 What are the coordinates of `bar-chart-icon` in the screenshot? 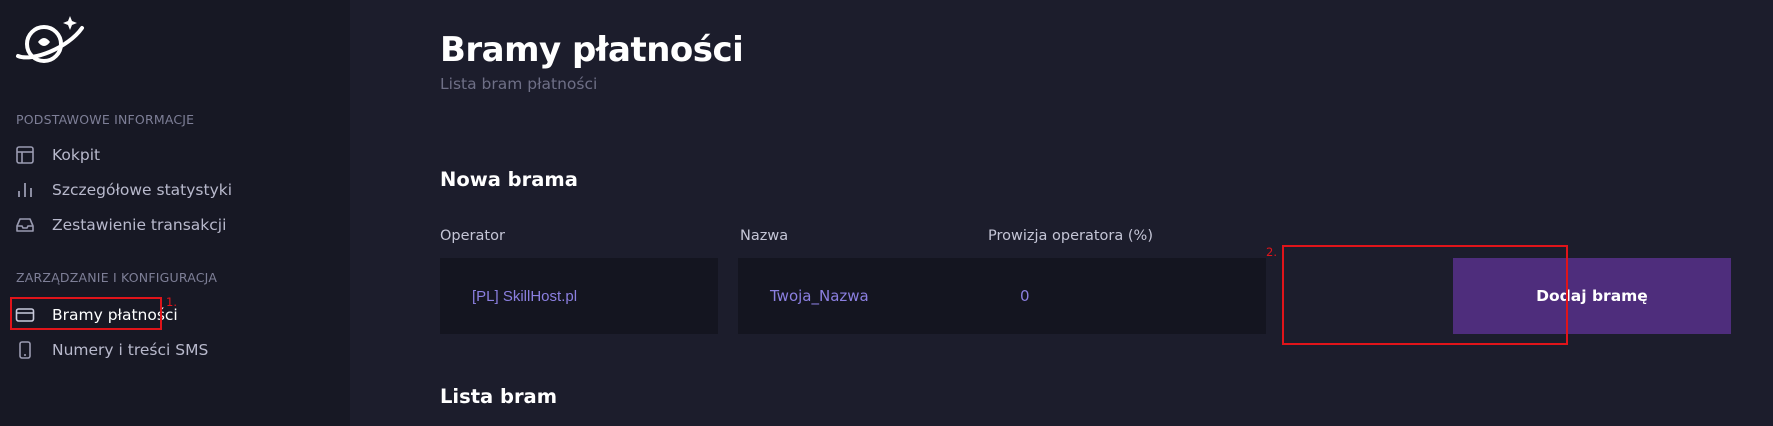 It's located at (25, 190).